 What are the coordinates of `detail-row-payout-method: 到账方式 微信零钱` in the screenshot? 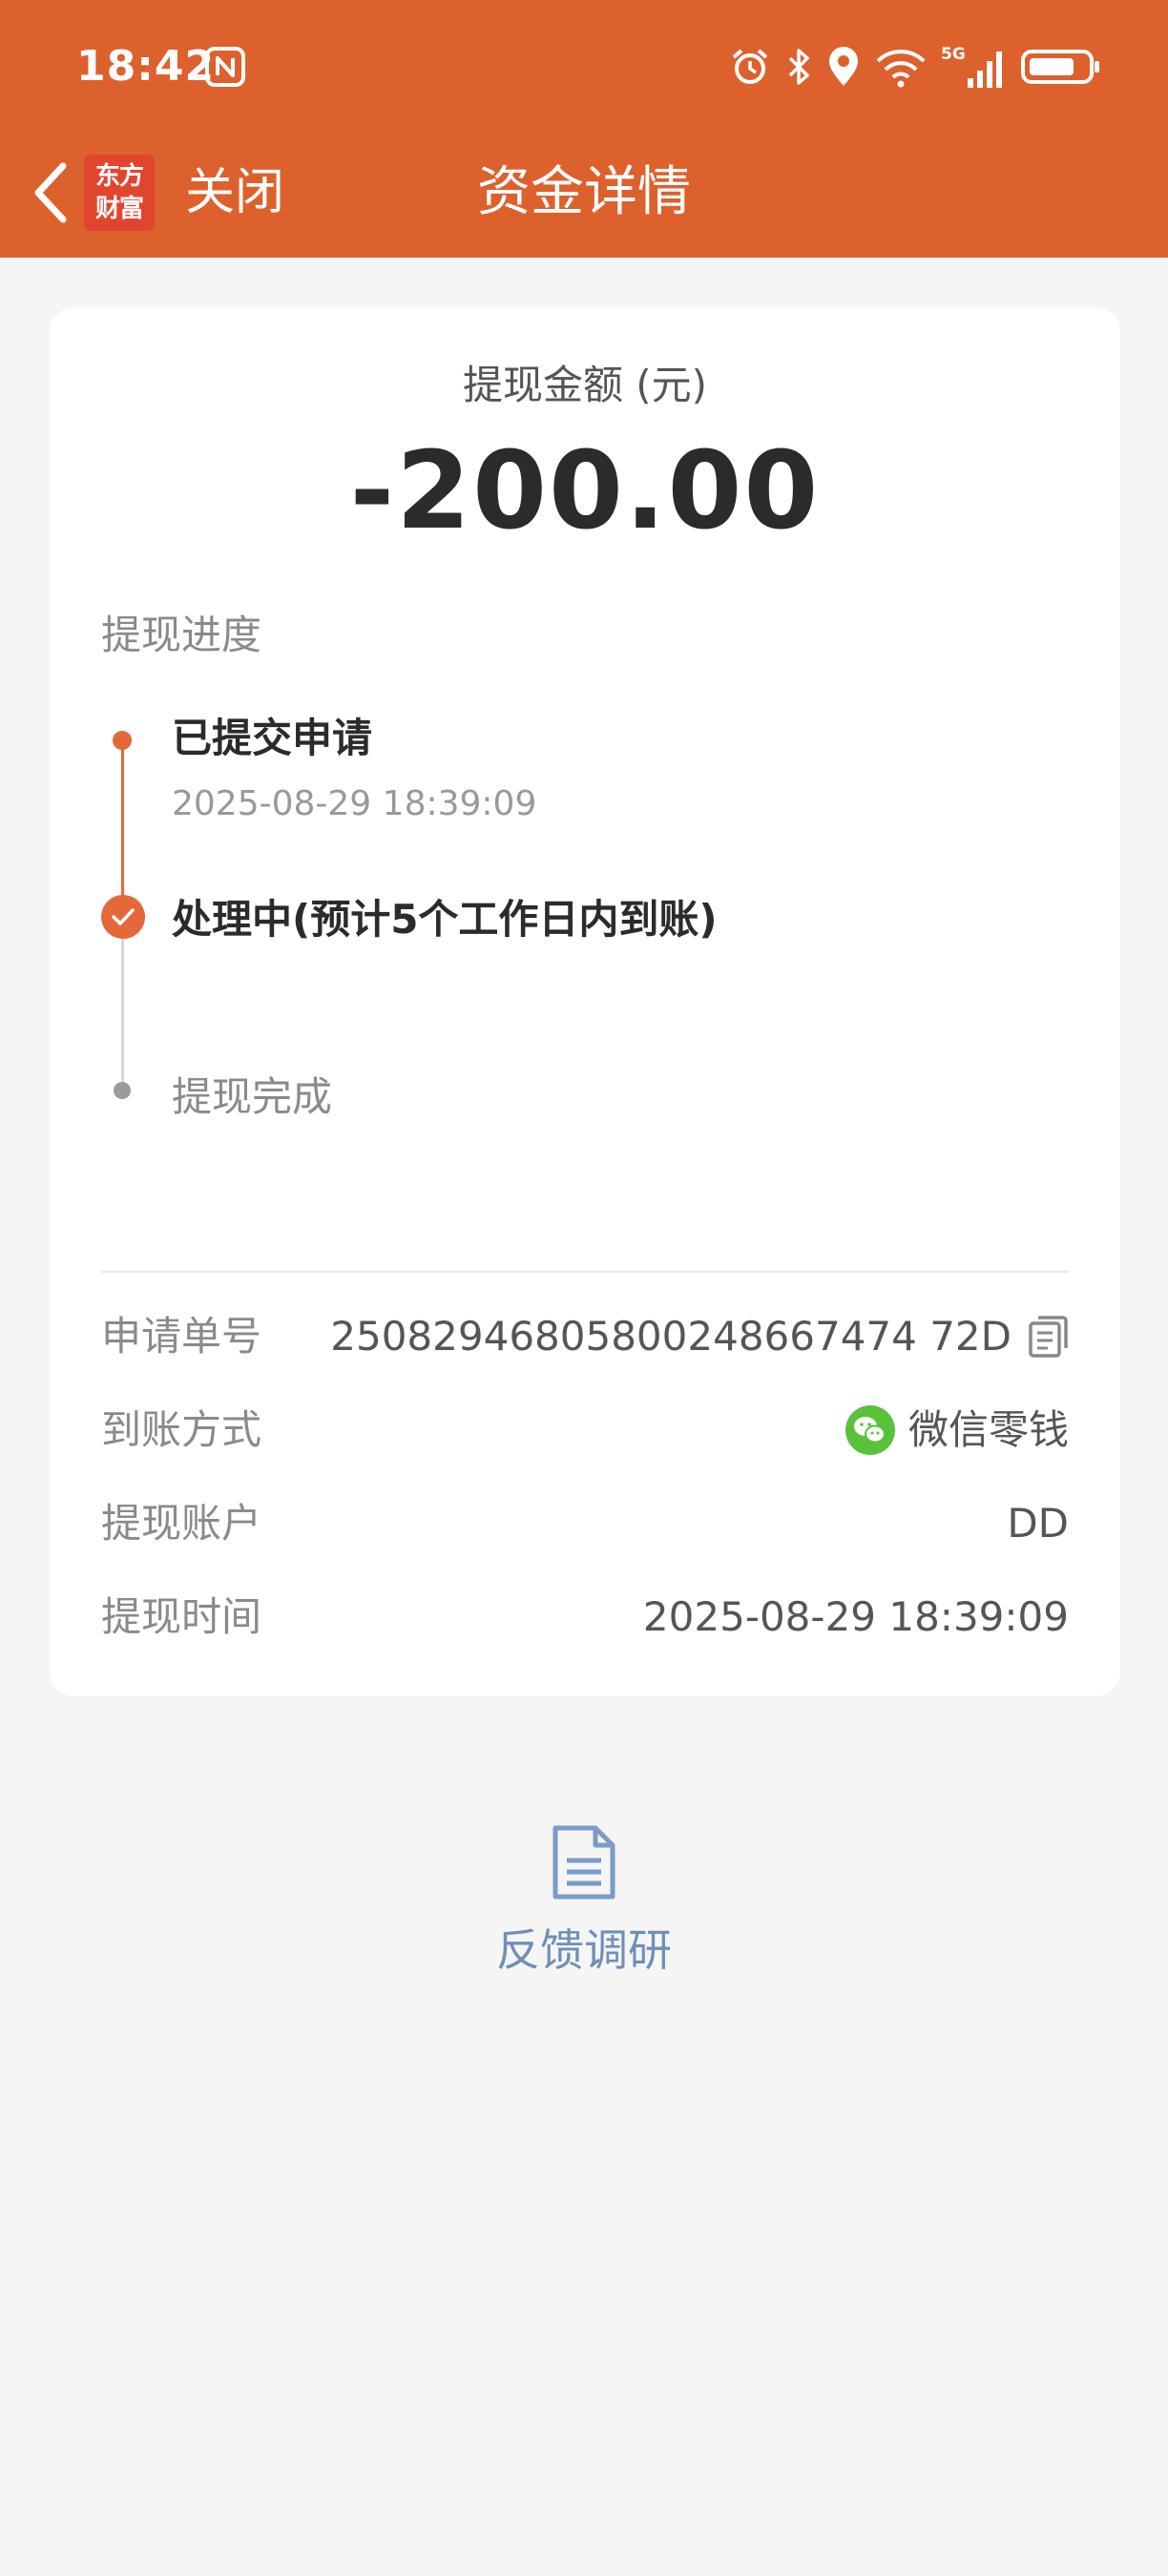 It's located at (585, 1430).